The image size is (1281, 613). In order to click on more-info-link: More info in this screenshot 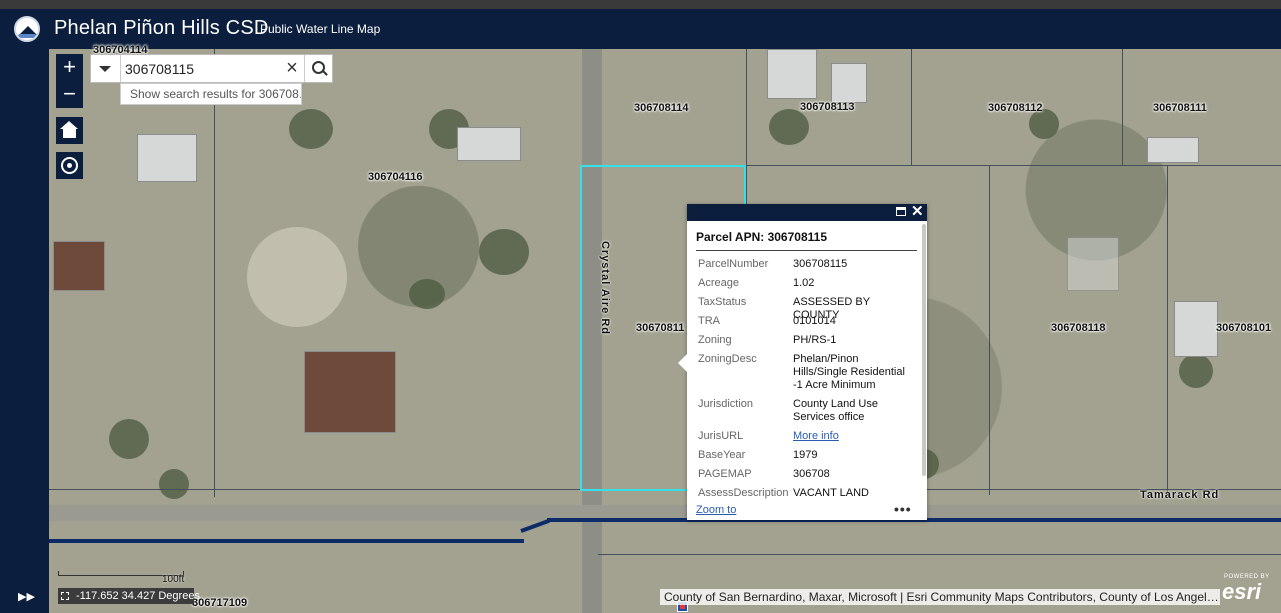, I will do `click(853, 436)`.